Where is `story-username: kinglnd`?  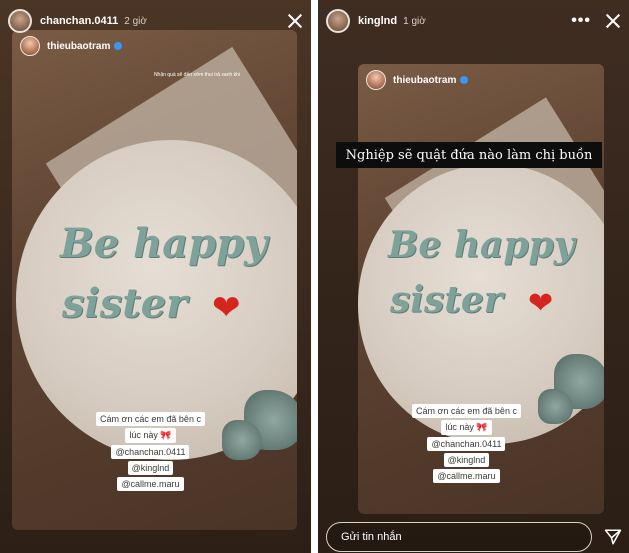 story-username: kinglnd is located at coordinates (377, 21).